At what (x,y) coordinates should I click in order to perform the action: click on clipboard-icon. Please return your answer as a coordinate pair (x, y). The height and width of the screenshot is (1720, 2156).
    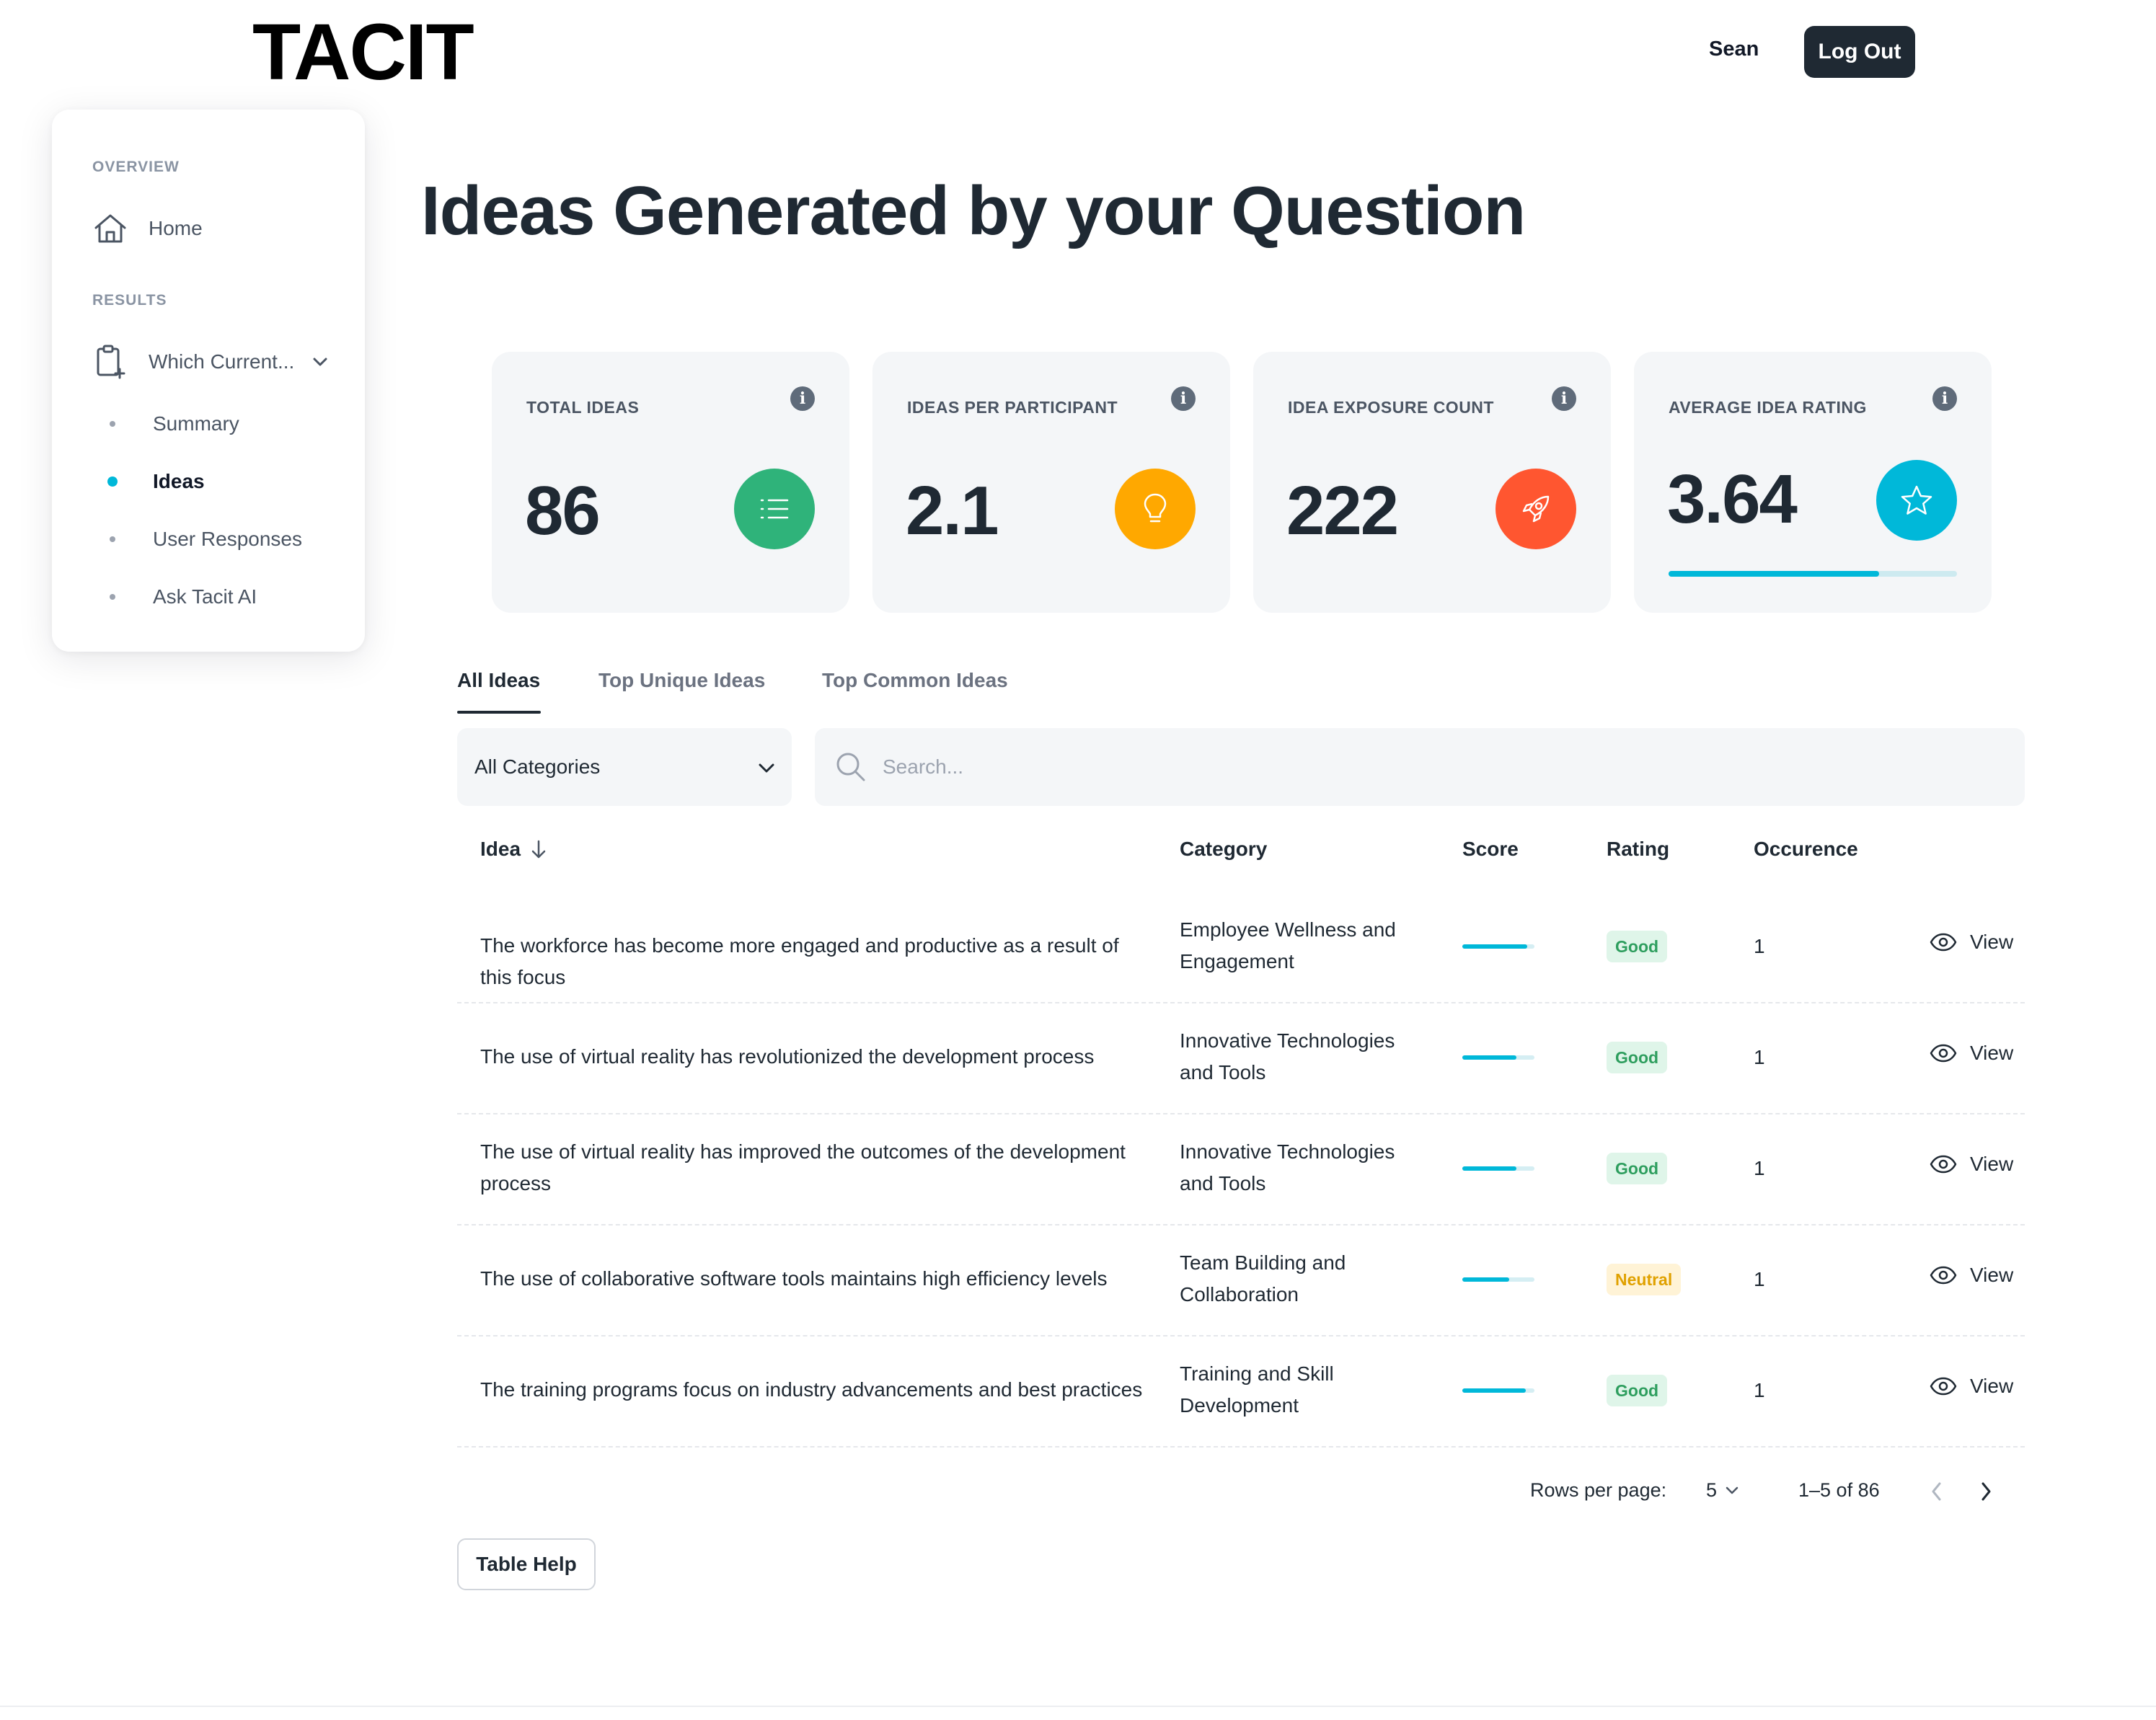
    Looking at the image, I should click on (110, 362).